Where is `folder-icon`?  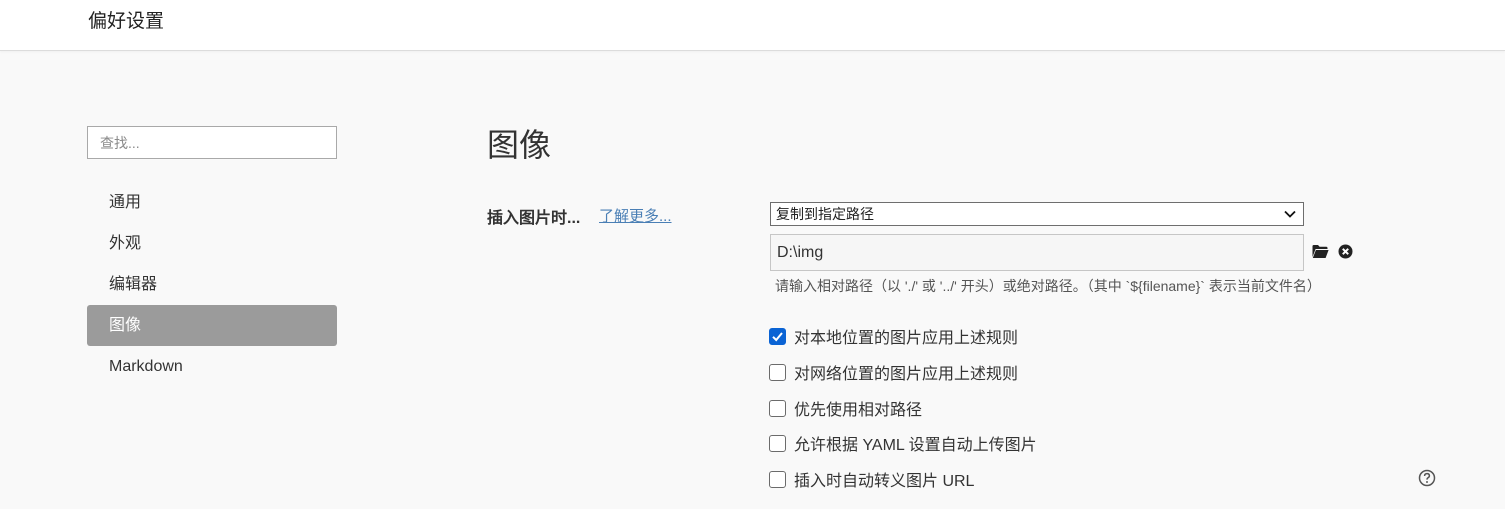 folder-icon is located at coordinates (1320, 251).